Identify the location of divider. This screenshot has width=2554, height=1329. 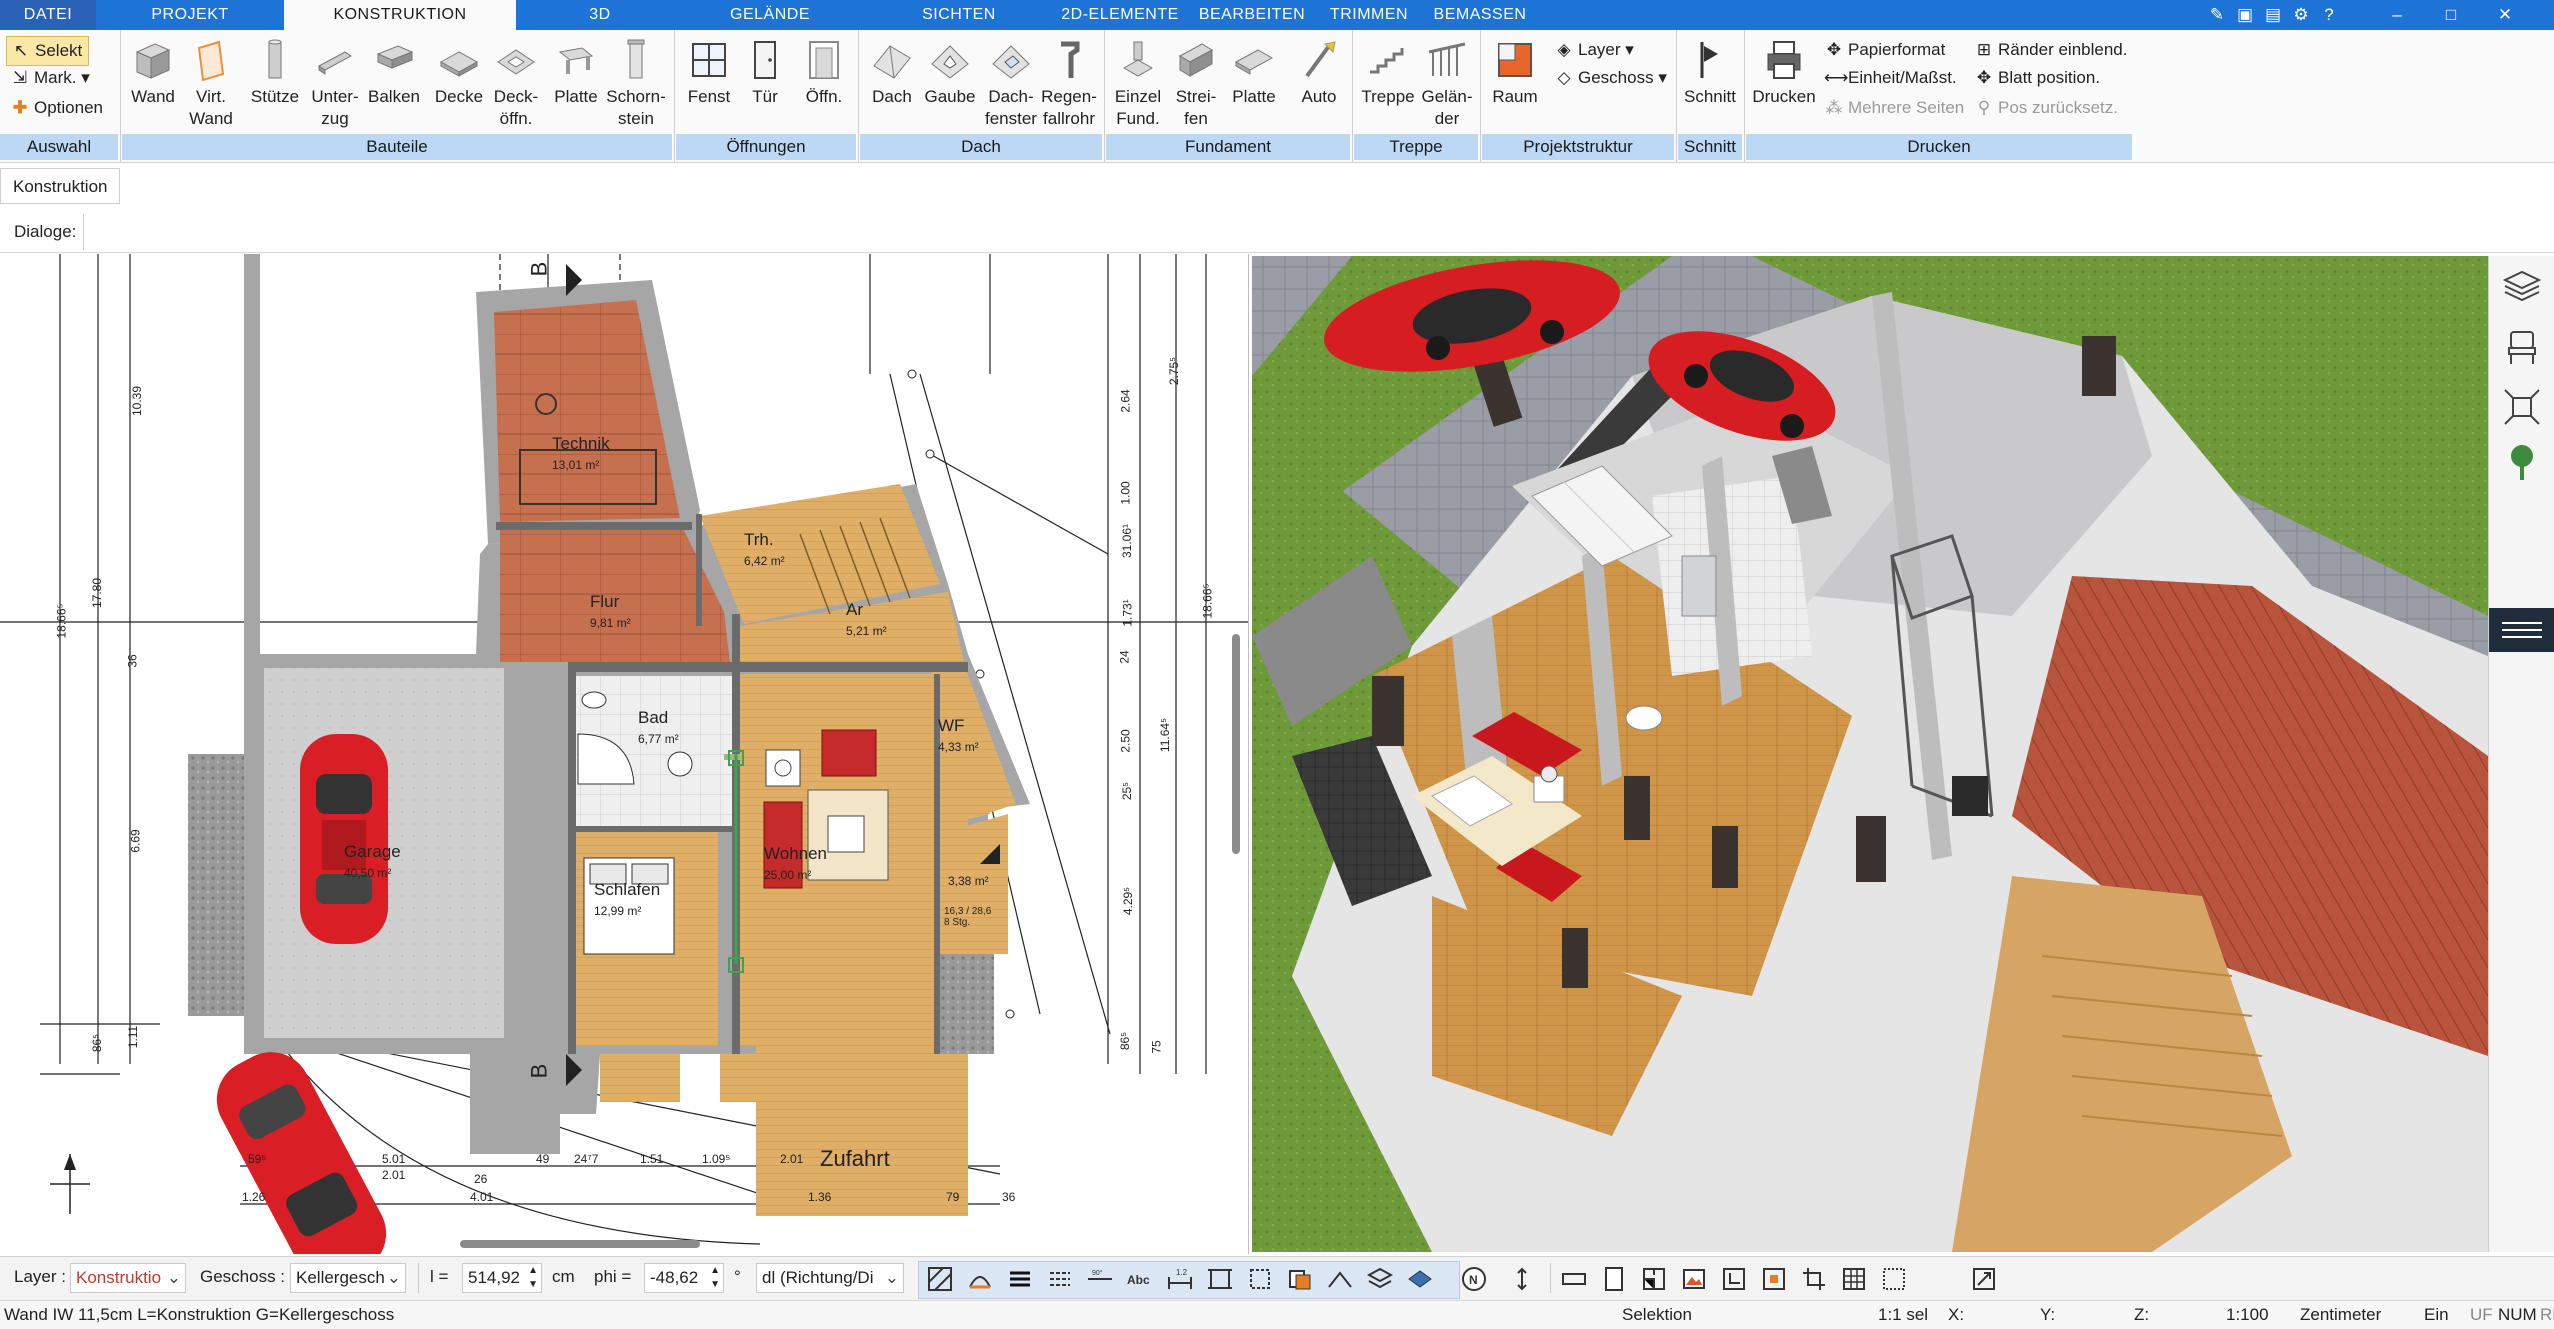
(1277, 252).